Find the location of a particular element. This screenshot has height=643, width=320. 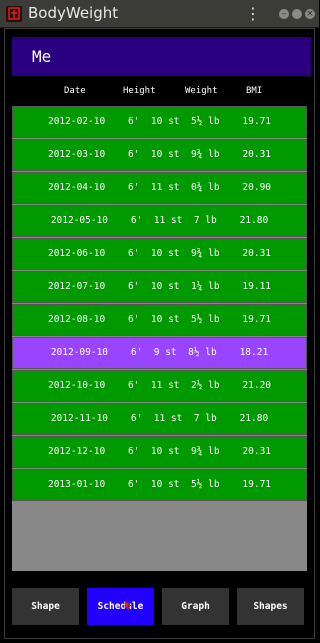

list-item: 2012-02-10 6' 10 st 5½ lb 19.71 is located at coordinates (159, 122).